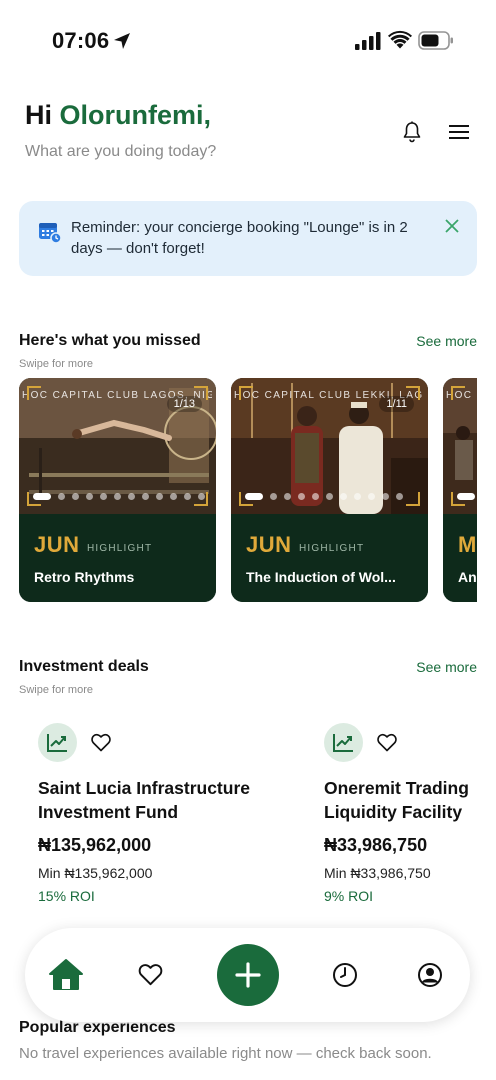  Describe the element at coordinates (248, 40) in the screenshot. I see `status-bar: 07:06` at that location.